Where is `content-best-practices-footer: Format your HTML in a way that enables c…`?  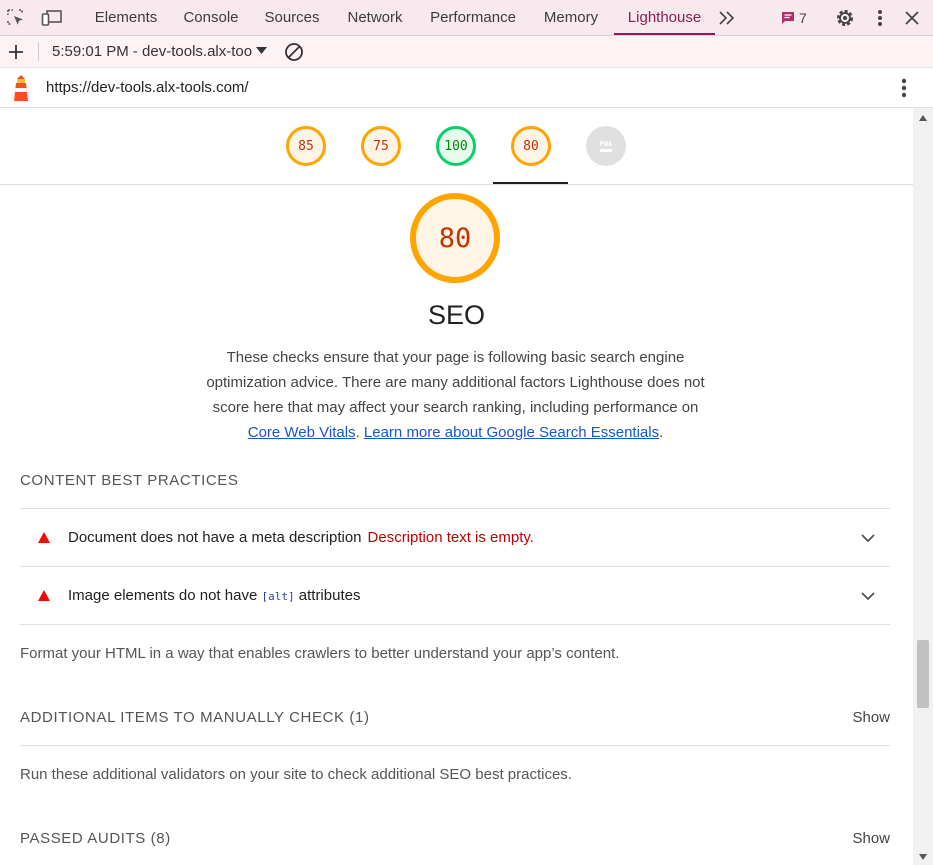 content-best-practices-footer: Format your HTML in a way that enables c… is located at coordinates (320, 653).